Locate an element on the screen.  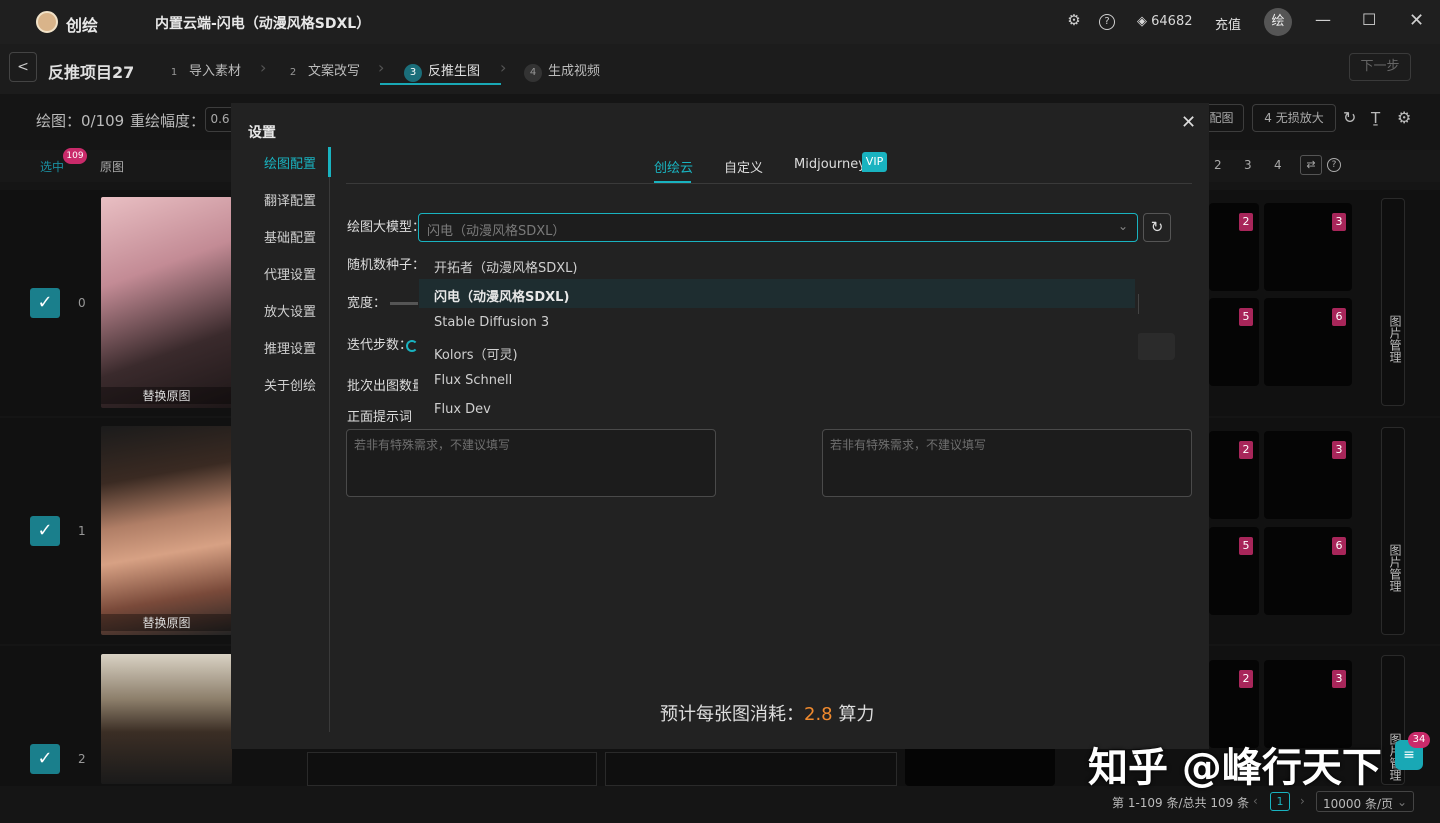
coin-count: 64682 is located at coordinates (1172, 21).